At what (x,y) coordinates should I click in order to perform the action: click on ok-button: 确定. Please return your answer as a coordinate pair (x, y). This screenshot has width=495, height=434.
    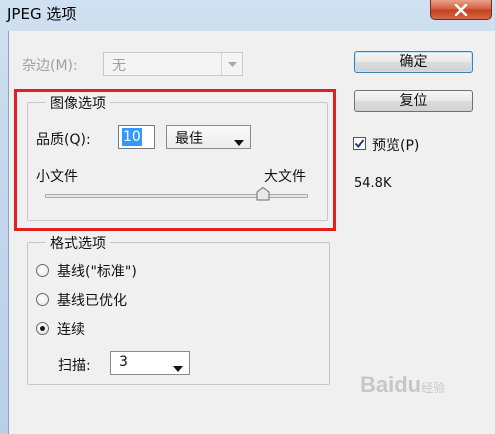
    Looking at the image, I should click on (413, 62).